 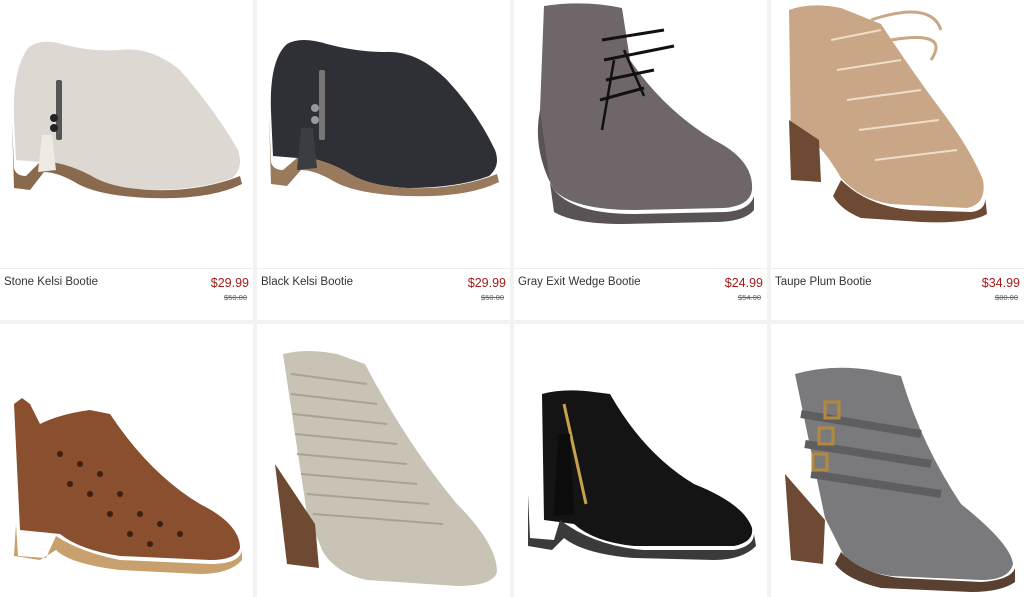 I want to click on product-card: Stone Kelsi Bootie $29.99 $50.00, so click(x=126, y=160).